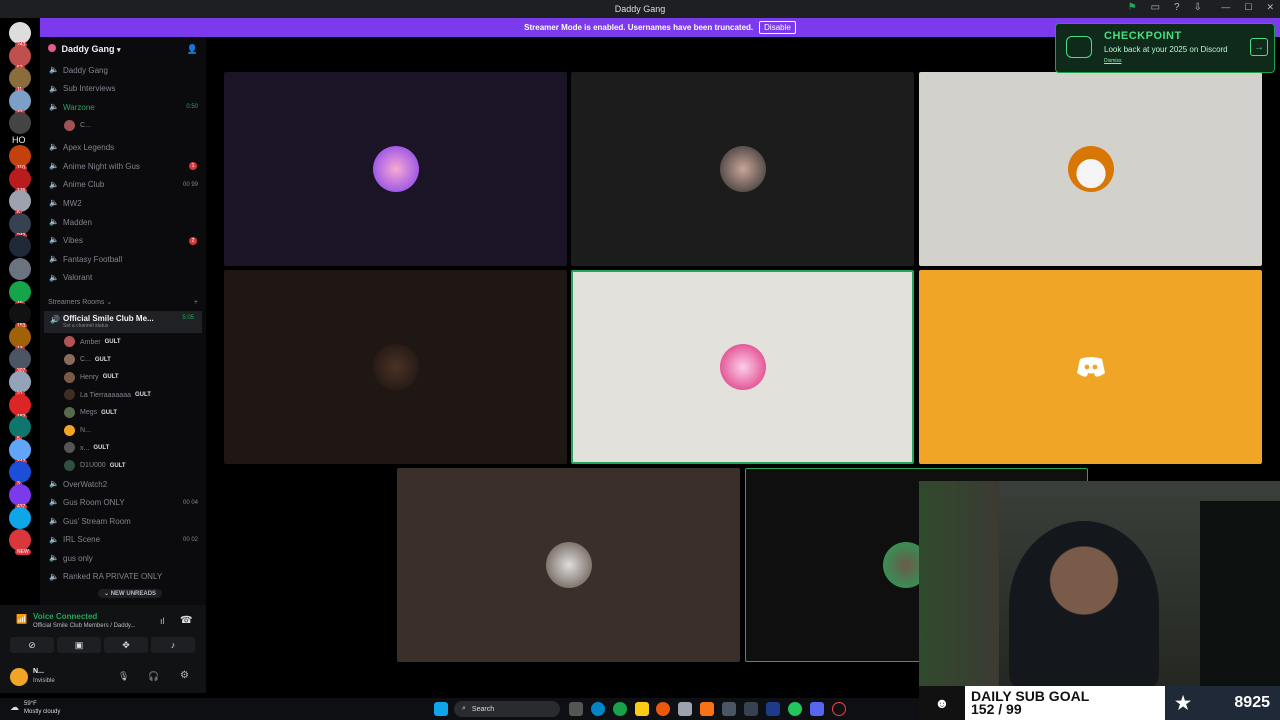  Describe the element at coordinates (123, 558) in the screenshot. I see `voice-channel: 🔈 gus only` at that location.